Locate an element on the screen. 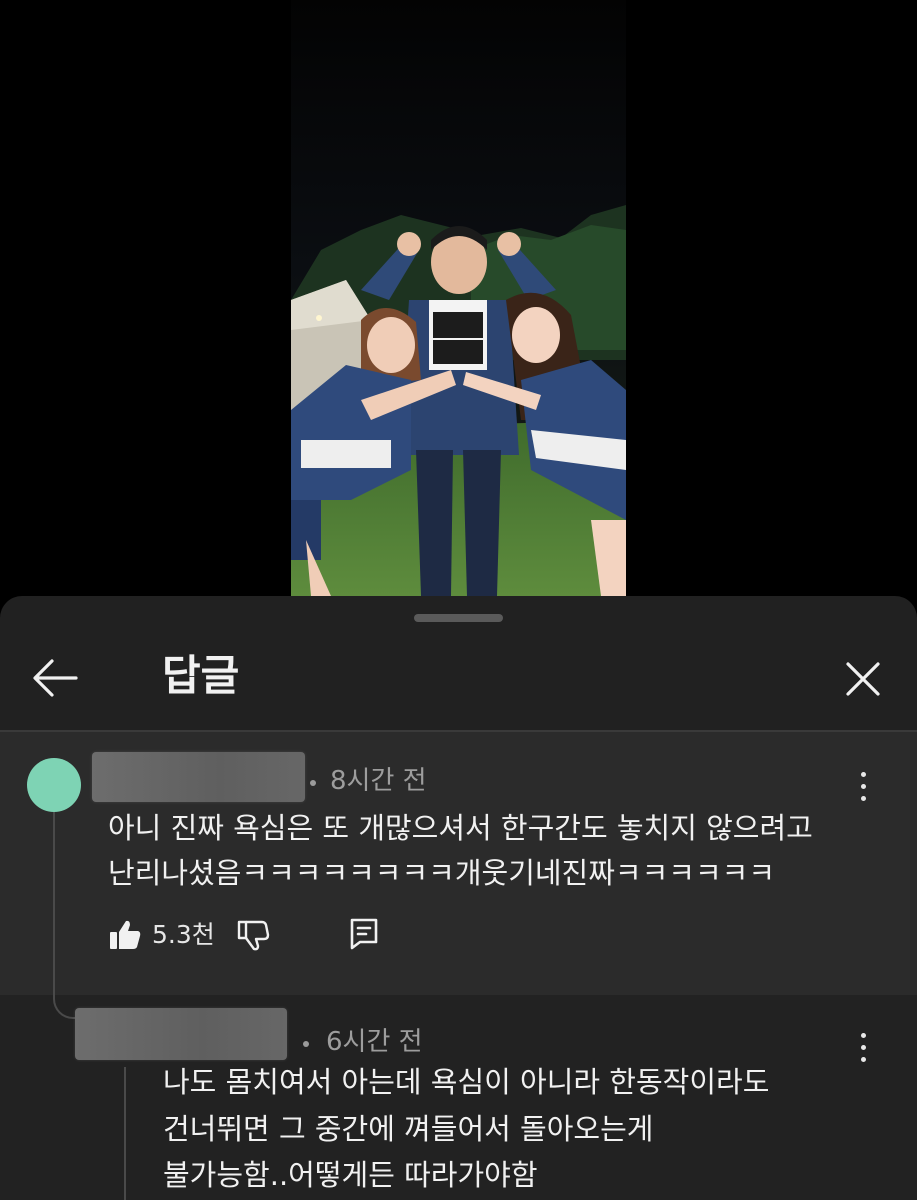 Image resolution: width=917 pixels, height=1200 pixels. like-count: 5.3천 is located at coordinates (183, 934).